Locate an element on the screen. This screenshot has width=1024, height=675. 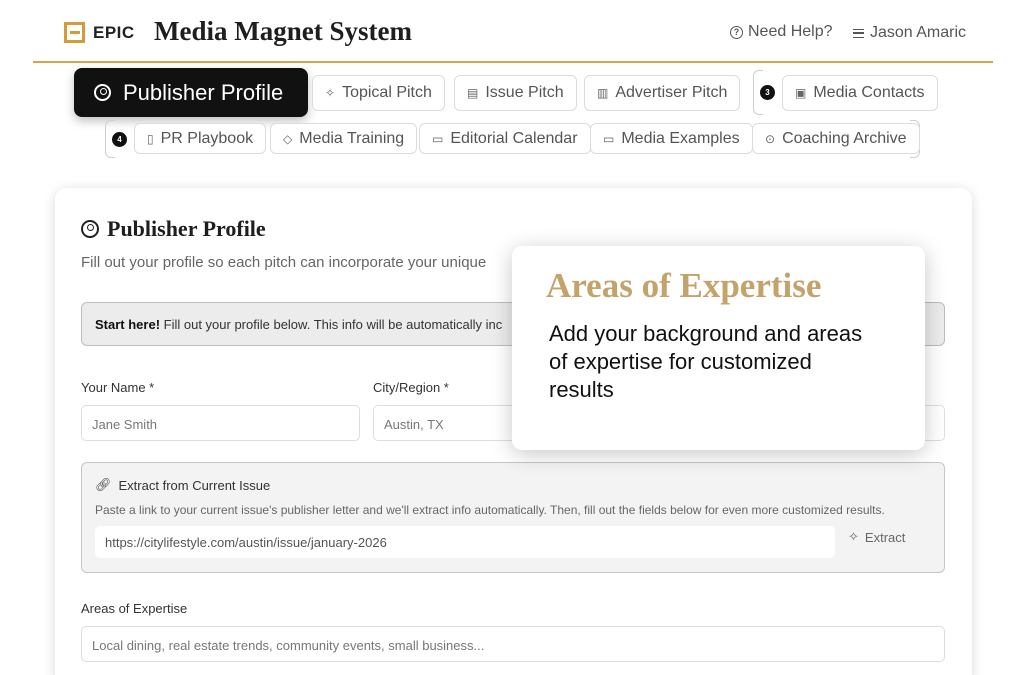
extract-button: ✧ Extract is located at coordinates (876, 537).